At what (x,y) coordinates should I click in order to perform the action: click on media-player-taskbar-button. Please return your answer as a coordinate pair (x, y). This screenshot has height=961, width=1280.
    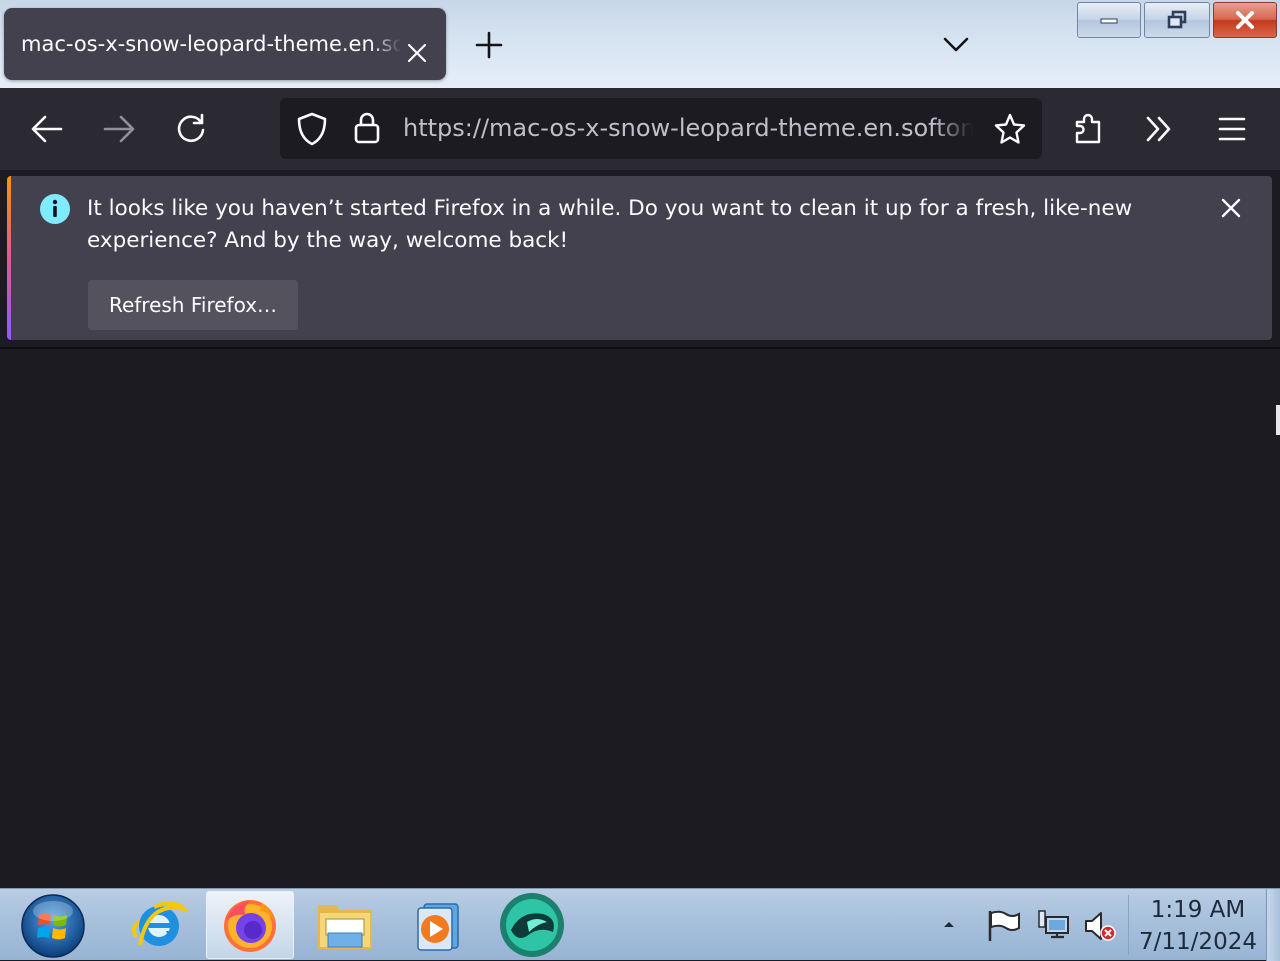
    Looking at the image, I should click on (438, 925).